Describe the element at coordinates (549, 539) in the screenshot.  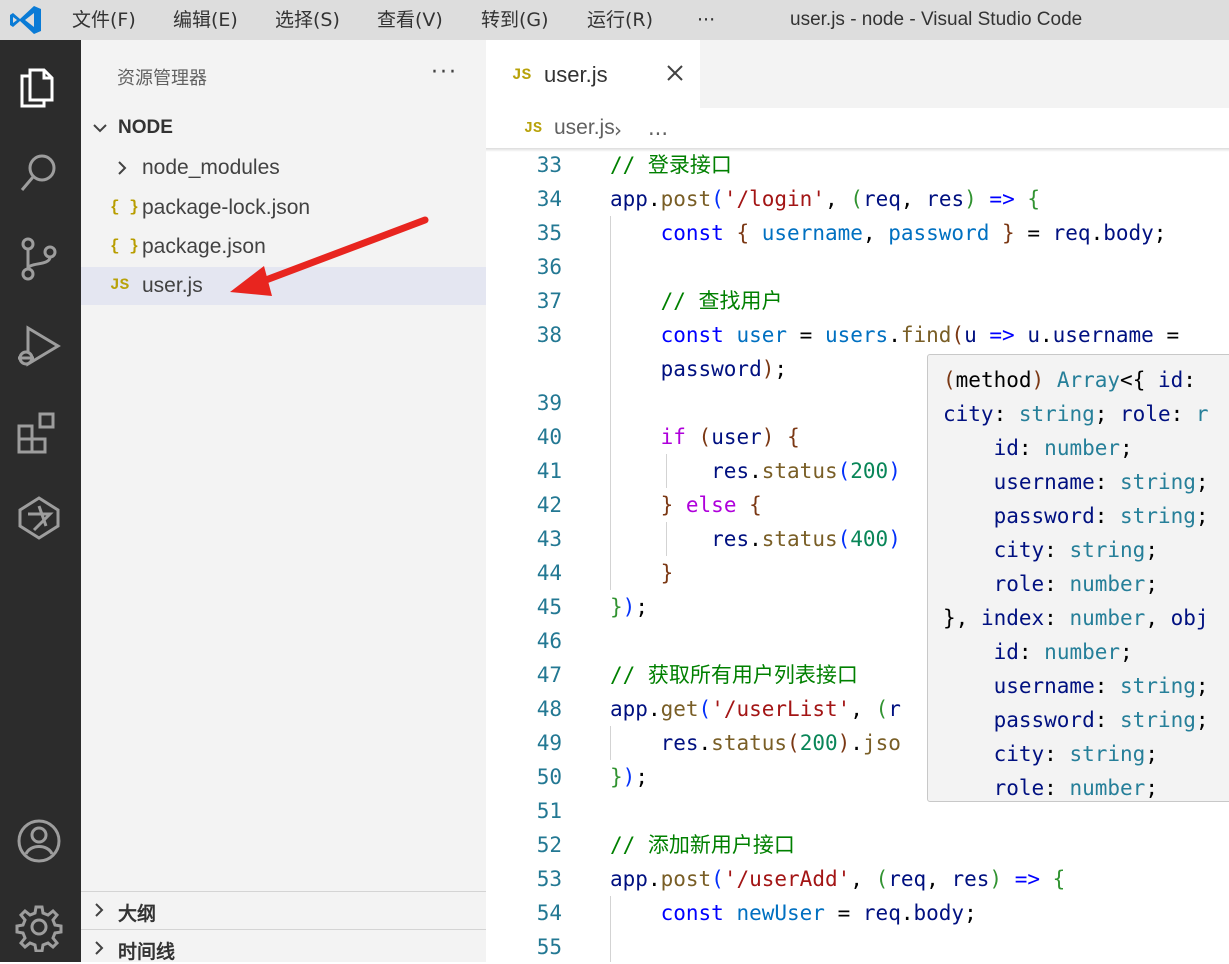
I see `line-number: 43` at that location.